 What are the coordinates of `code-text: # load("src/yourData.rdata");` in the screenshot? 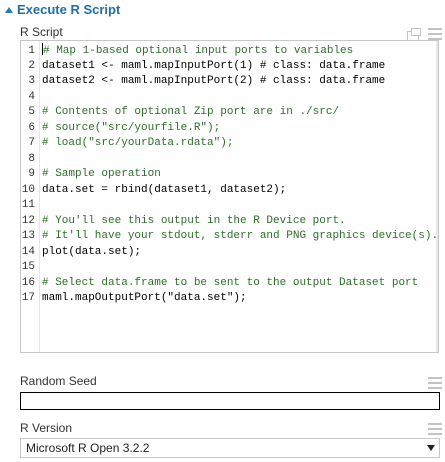 It's located at (138, 143).